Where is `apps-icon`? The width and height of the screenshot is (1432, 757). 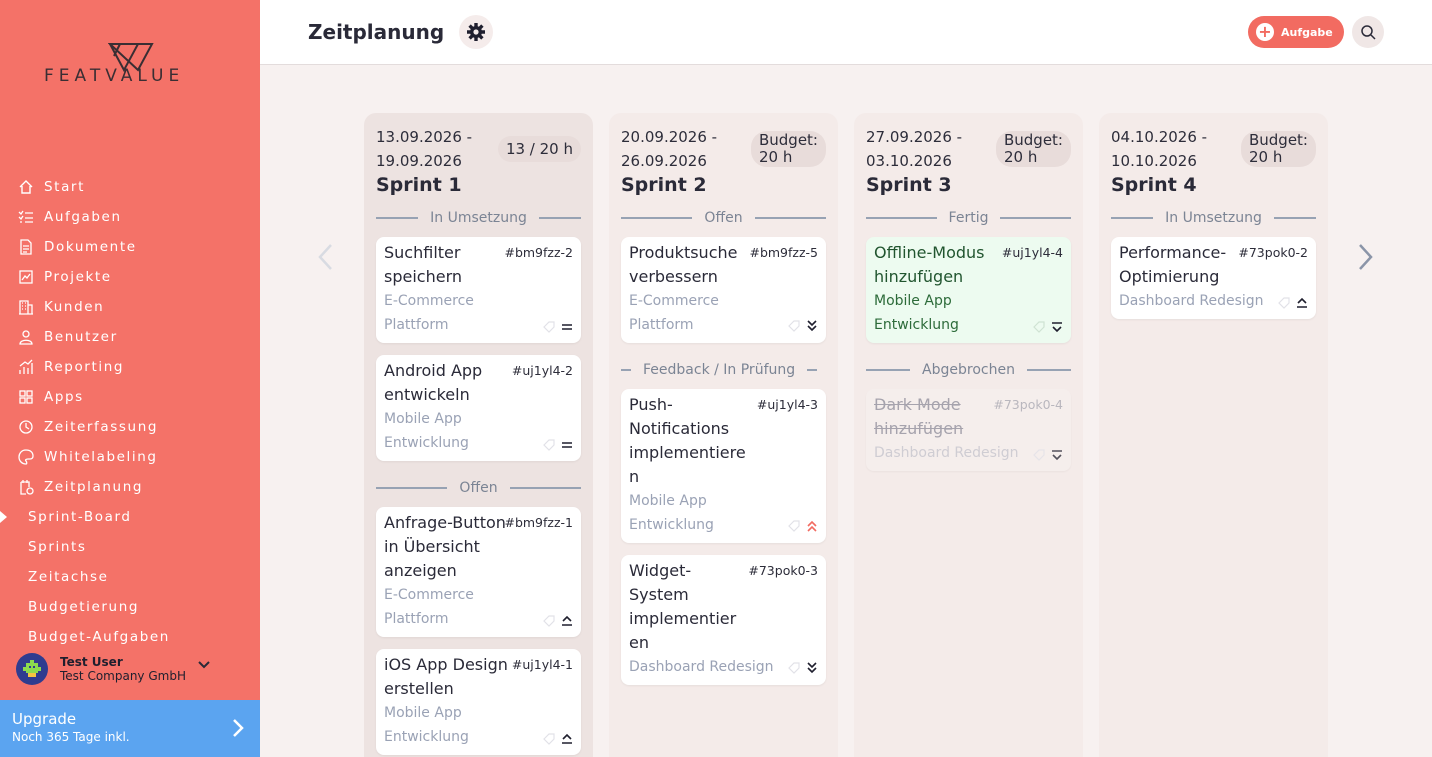 apps-icon is located at coordinates (26, 397).